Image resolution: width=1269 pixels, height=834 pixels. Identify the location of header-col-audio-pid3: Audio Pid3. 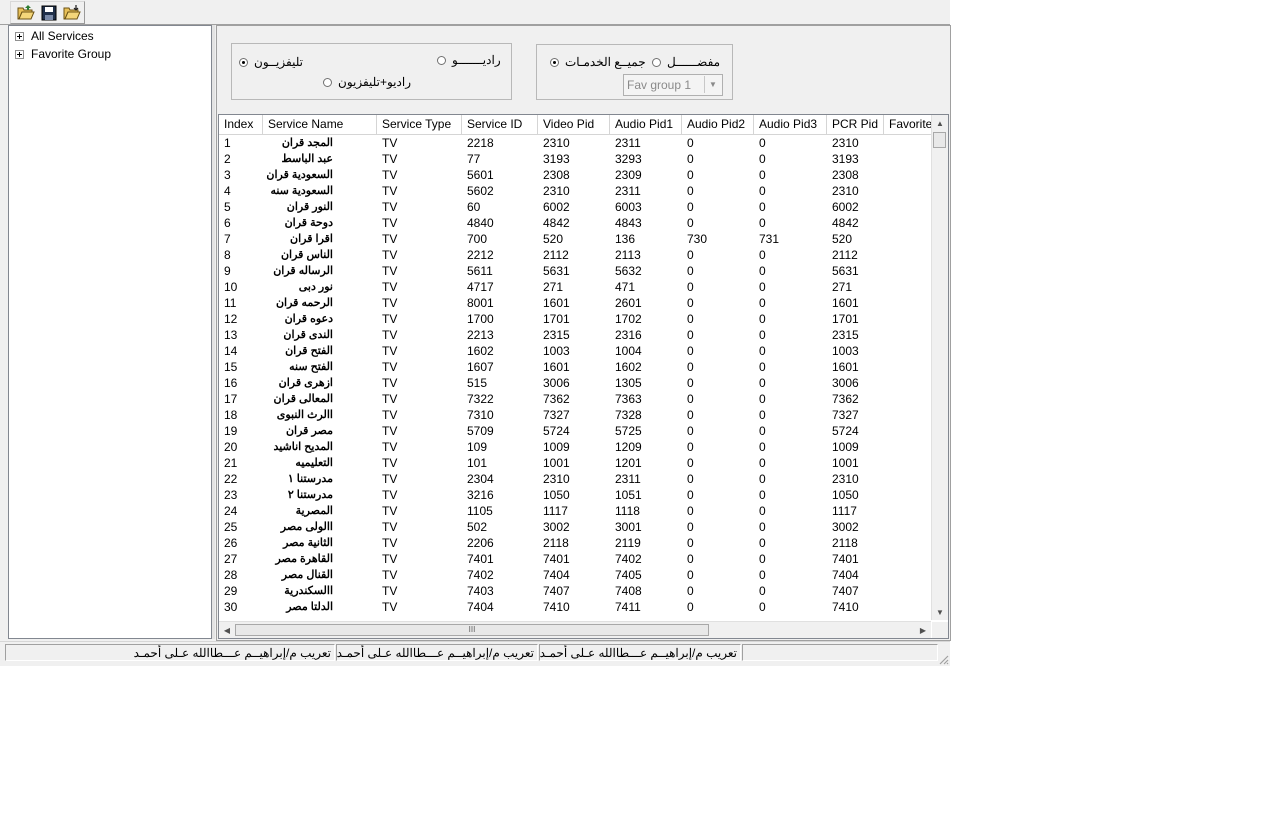
(790, 124).